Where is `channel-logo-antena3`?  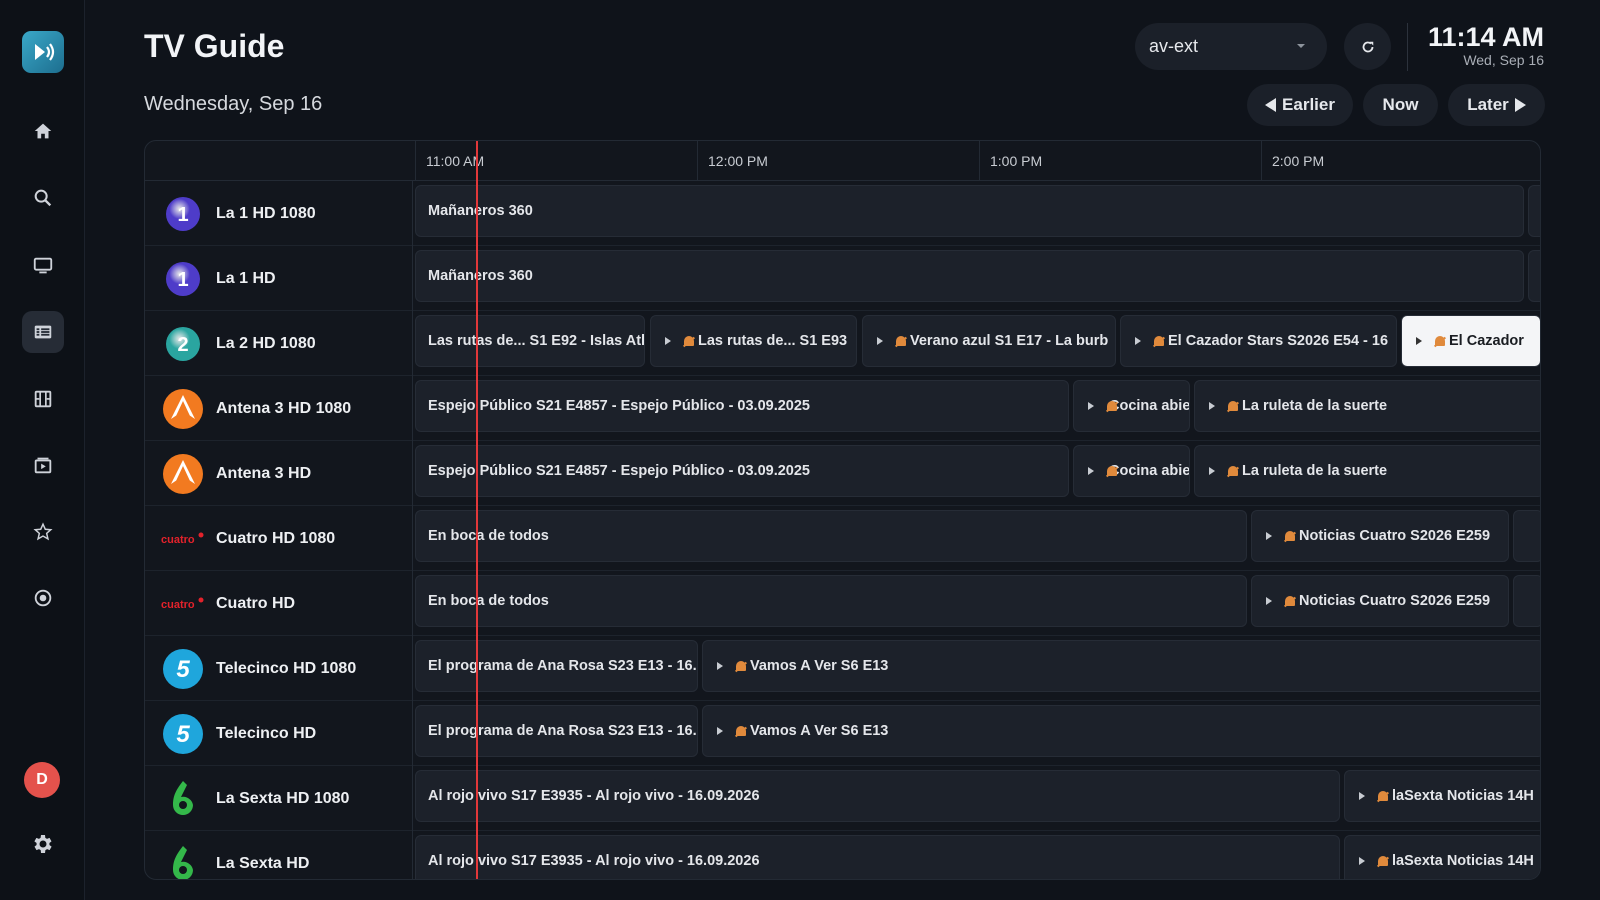 channel-logo-antena3 is located at coordinates (183, 474).